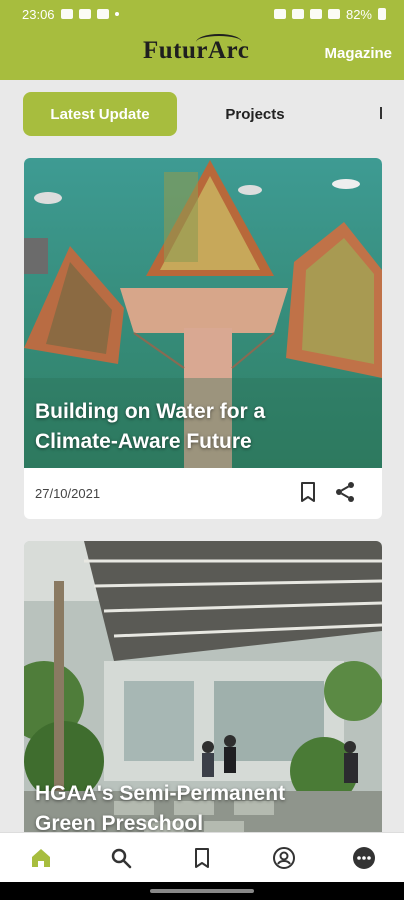  What do you see at coordinates (219, 42) in the screenshot?
I see `logo-arc-mark` at bounding box center [219, 42].